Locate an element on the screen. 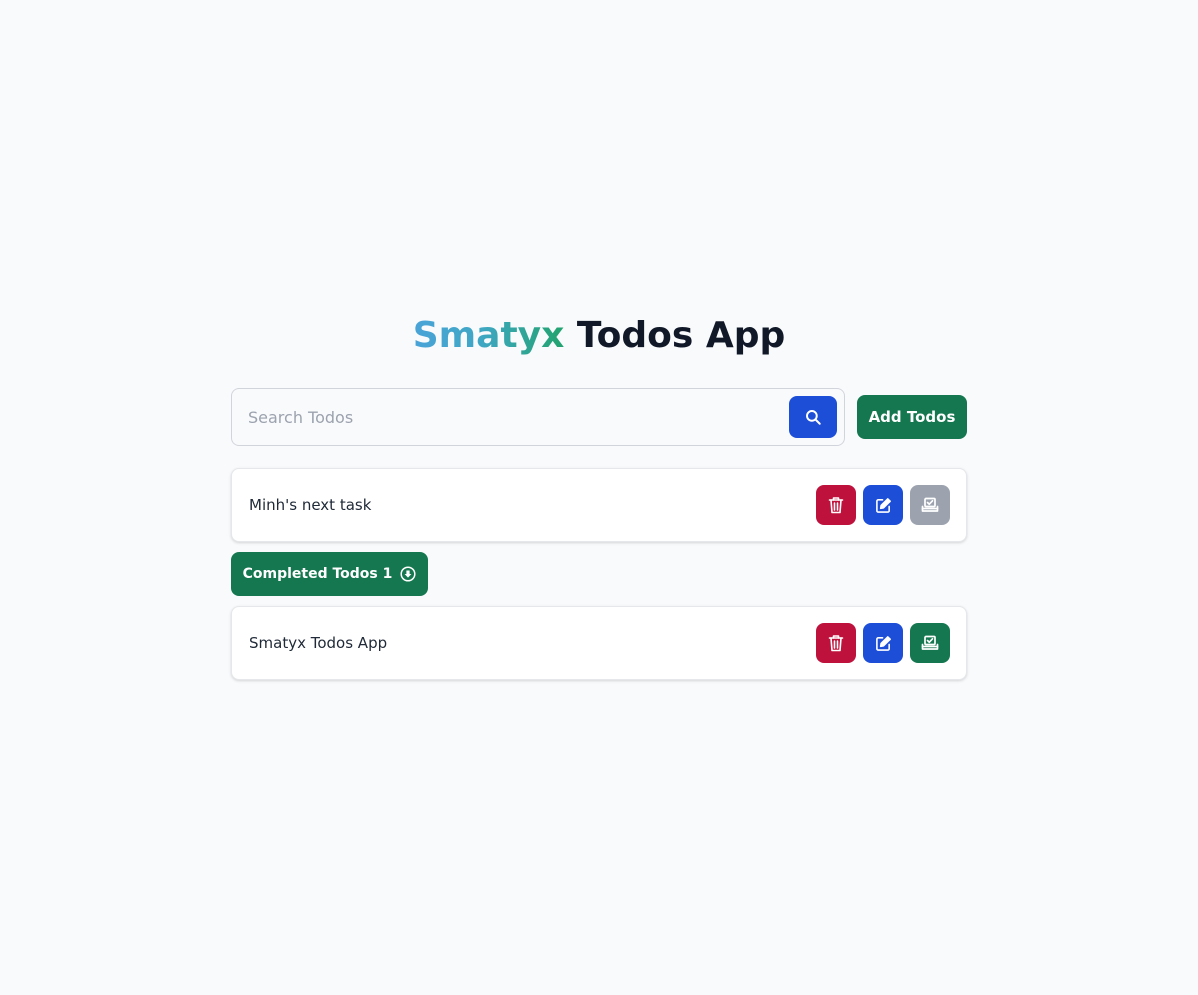  completed-count: 1 is located at coordinates (387, 574).